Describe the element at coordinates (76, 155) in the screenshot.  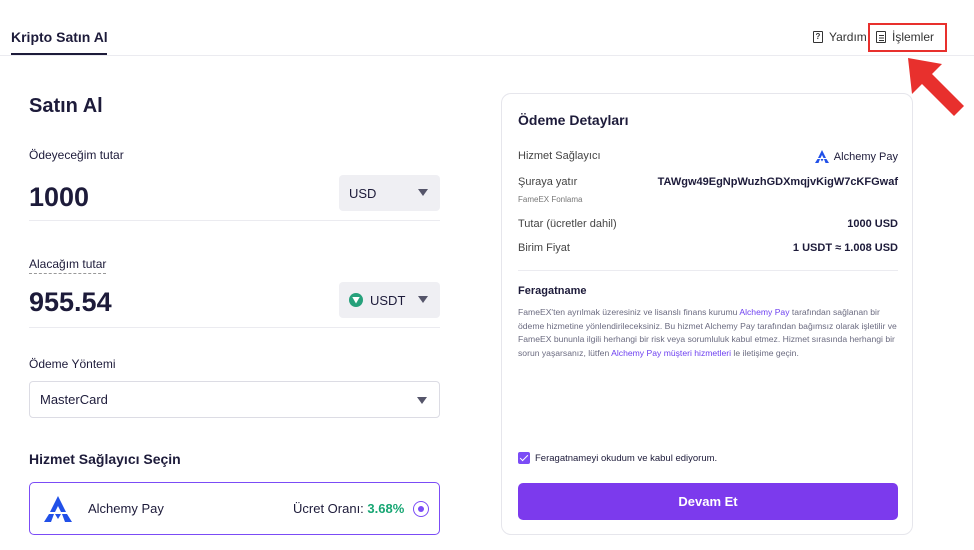
I see `pay-amount-label: Ödeyeceğim tutar` at that location.